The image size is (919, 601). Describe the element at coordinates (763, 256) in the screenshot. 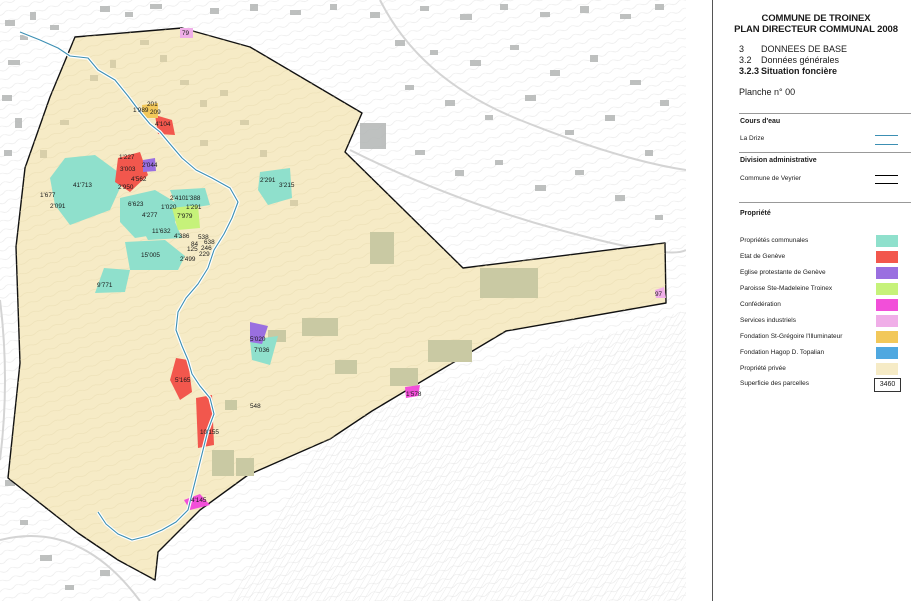

I see `legend-item-label: Etat de Genève` at that location.